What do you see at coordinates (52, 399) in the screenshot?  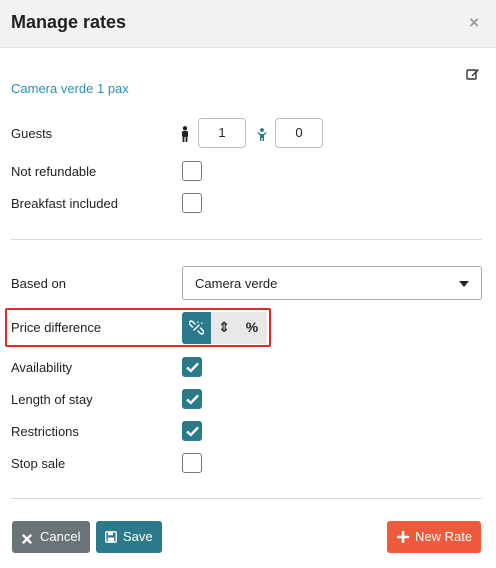 I see `length-of-stay-label: Length of stay` at bounding box center [52, 399].